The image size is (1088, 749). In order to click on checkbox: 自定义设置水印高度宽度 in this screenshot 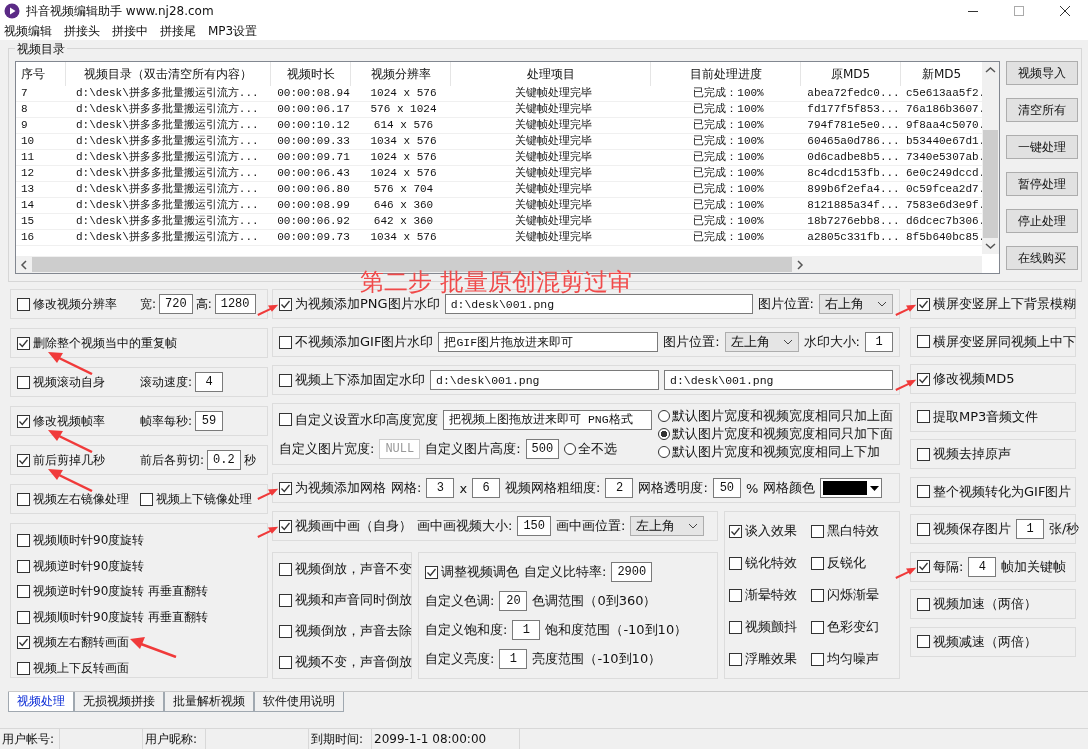, I will do `click(358, 419)`.